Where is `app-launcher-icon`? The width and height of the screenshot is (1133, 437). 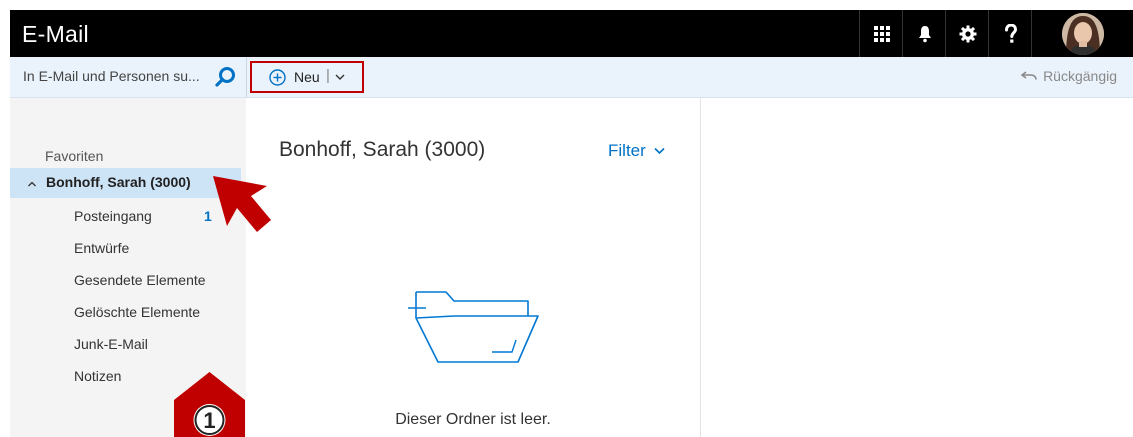 app-launcher-icon is located at coordinates (881, 33).